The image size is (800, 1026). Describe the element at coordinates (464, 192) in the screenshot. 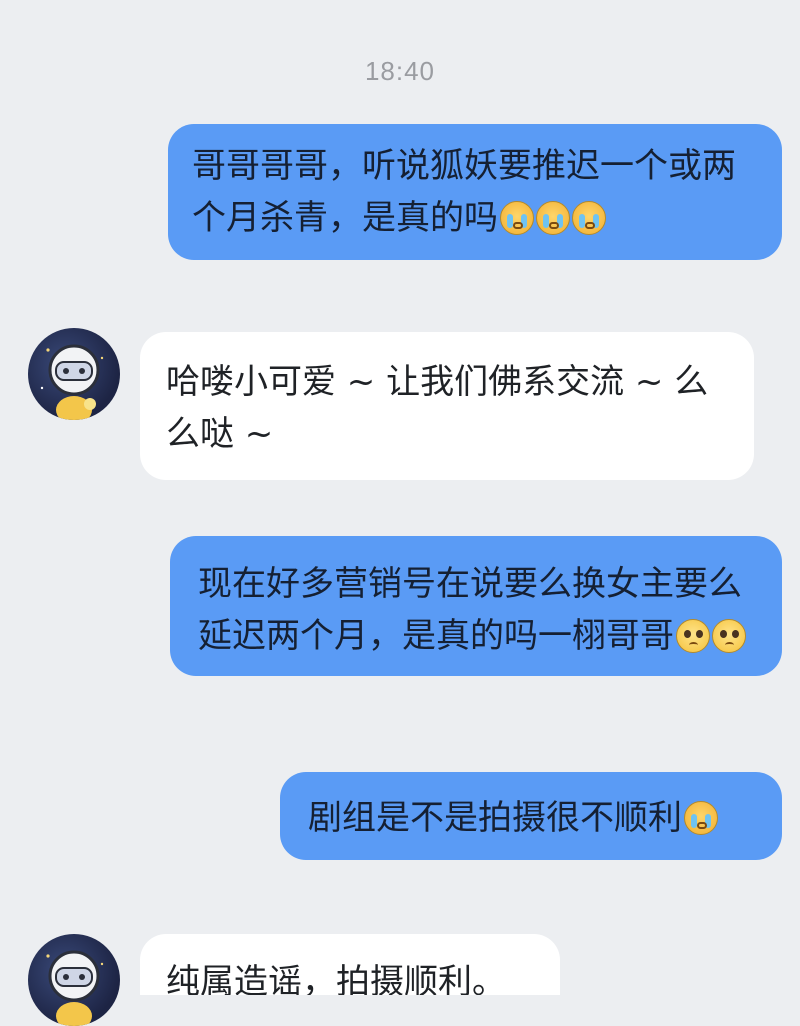

I see `message-text: 哥哥哥哥，听说狐妖要推迟一个或两个月杀青，是真的吗` at that location.